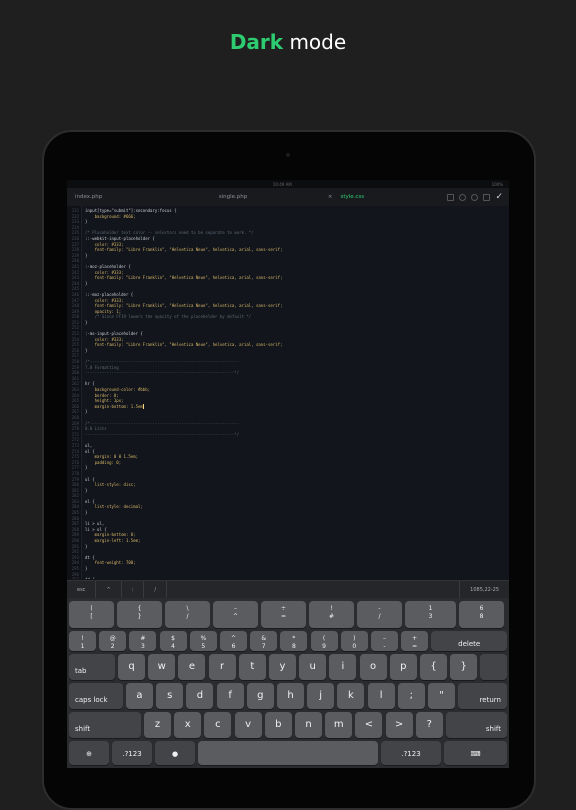 The image size is (576, 810). Describe the element at coordinates (115, 197) in the screenshot. I see `tab-index-php: index.php` at that location.